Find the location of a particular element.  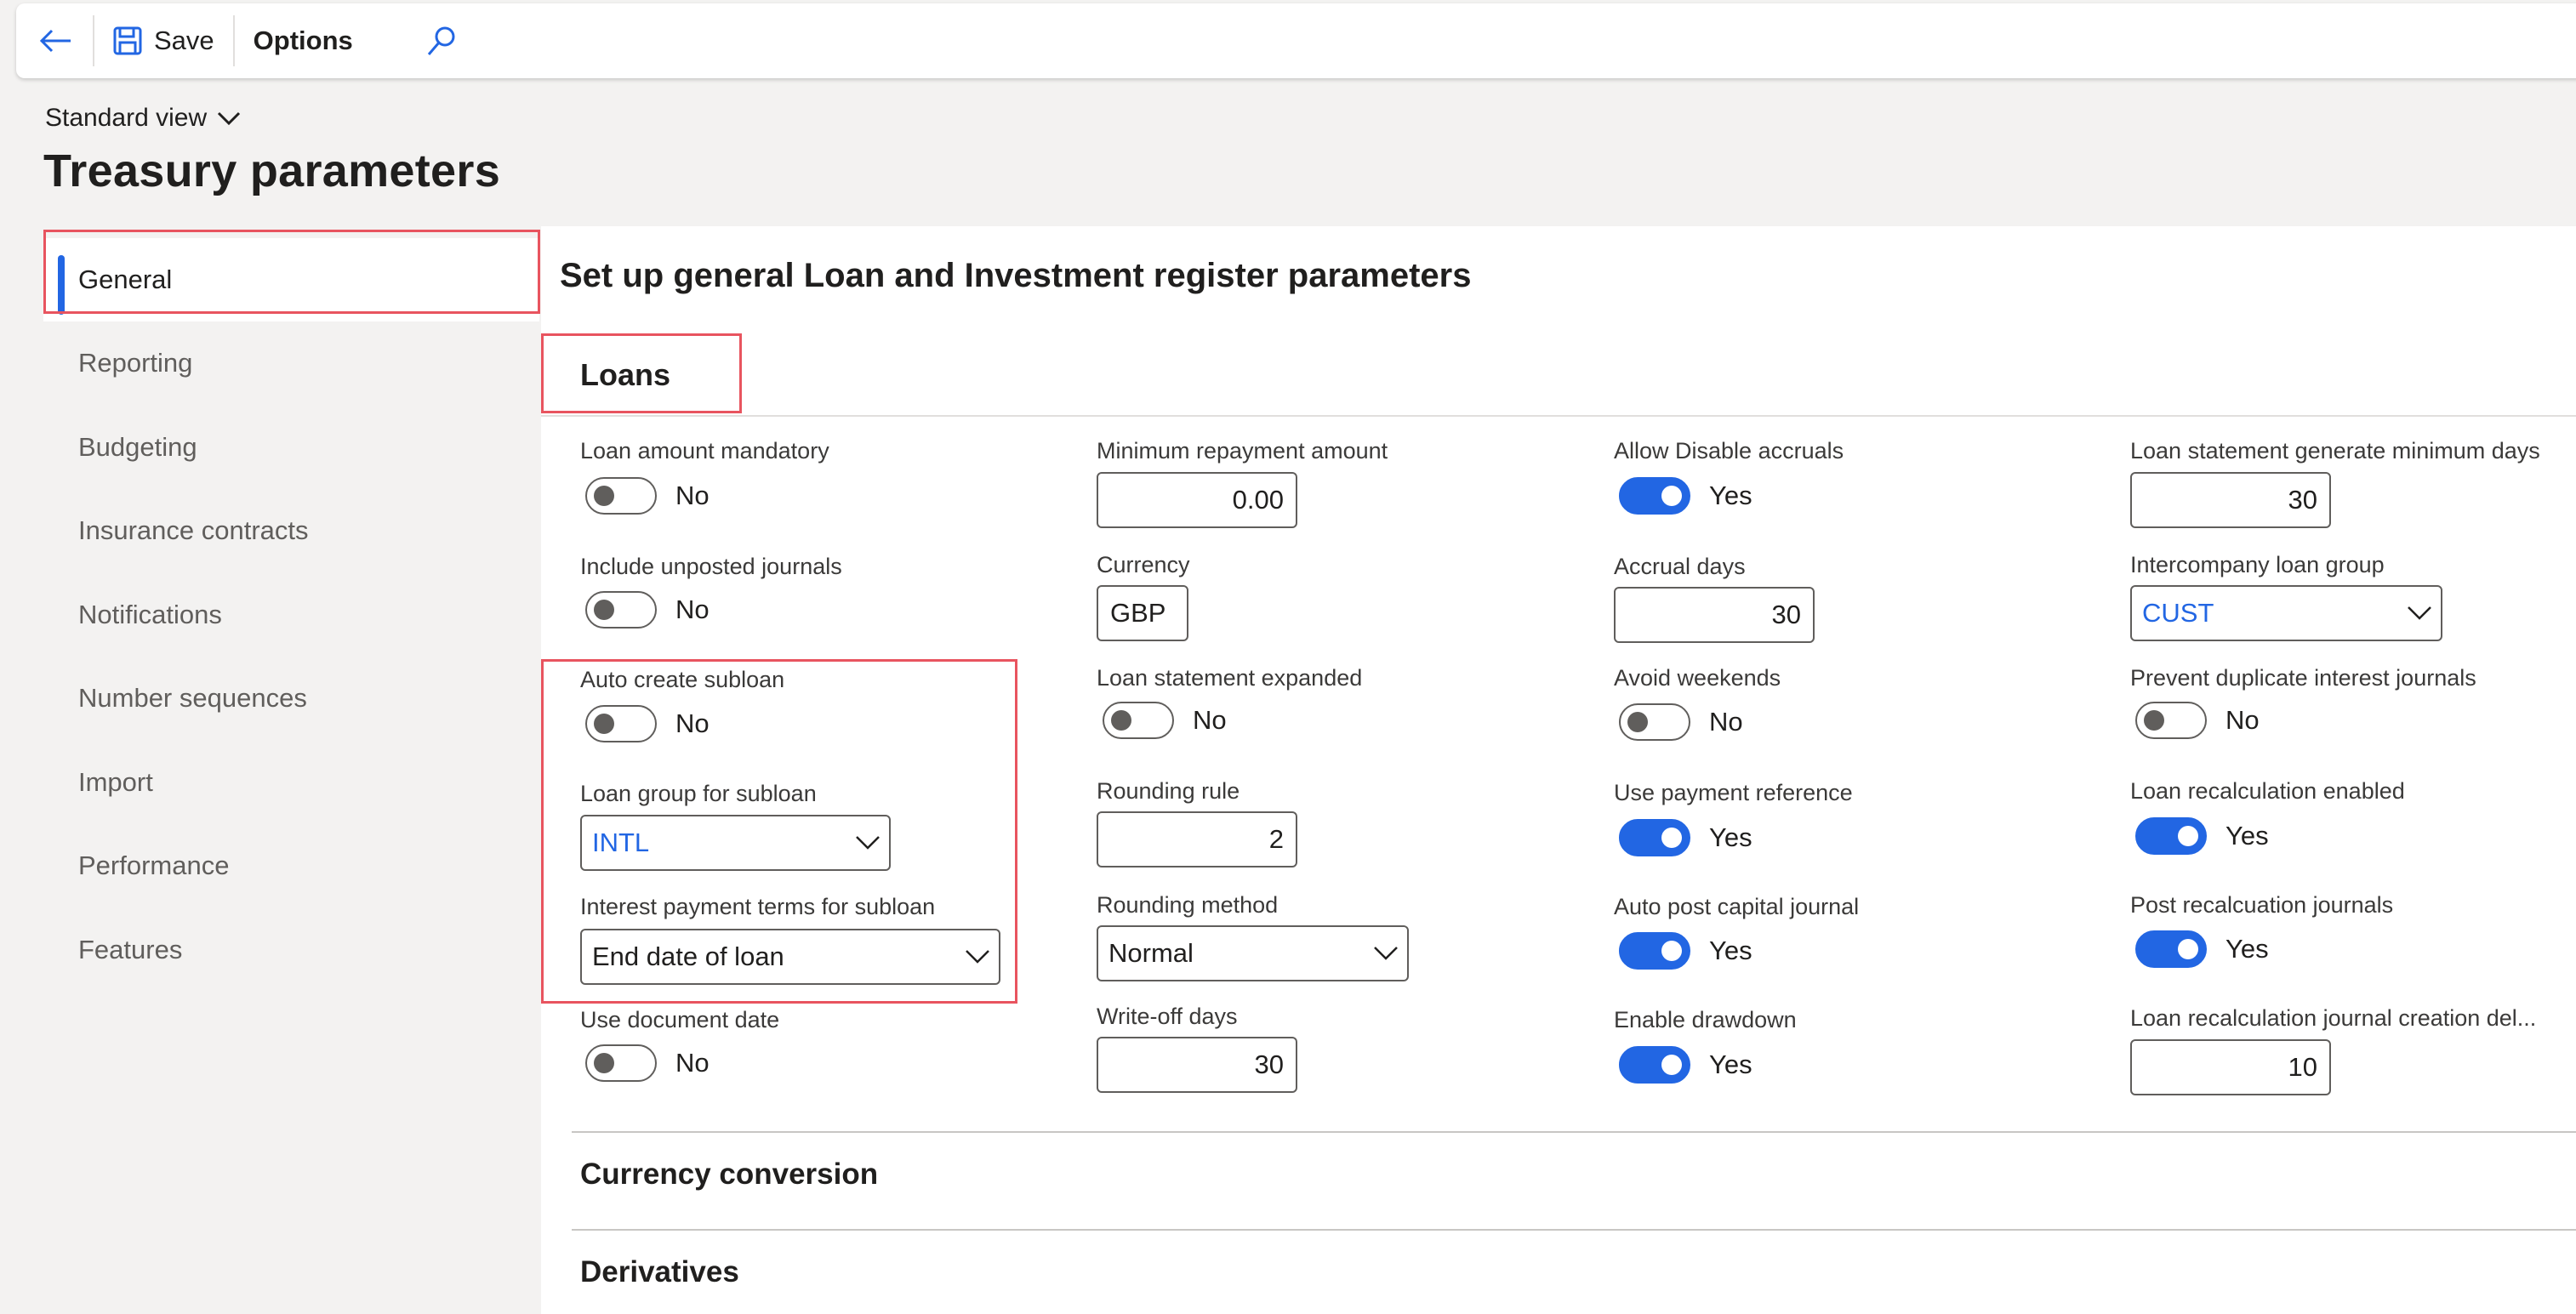

section-divider is located at coordinates (1574, 1230).